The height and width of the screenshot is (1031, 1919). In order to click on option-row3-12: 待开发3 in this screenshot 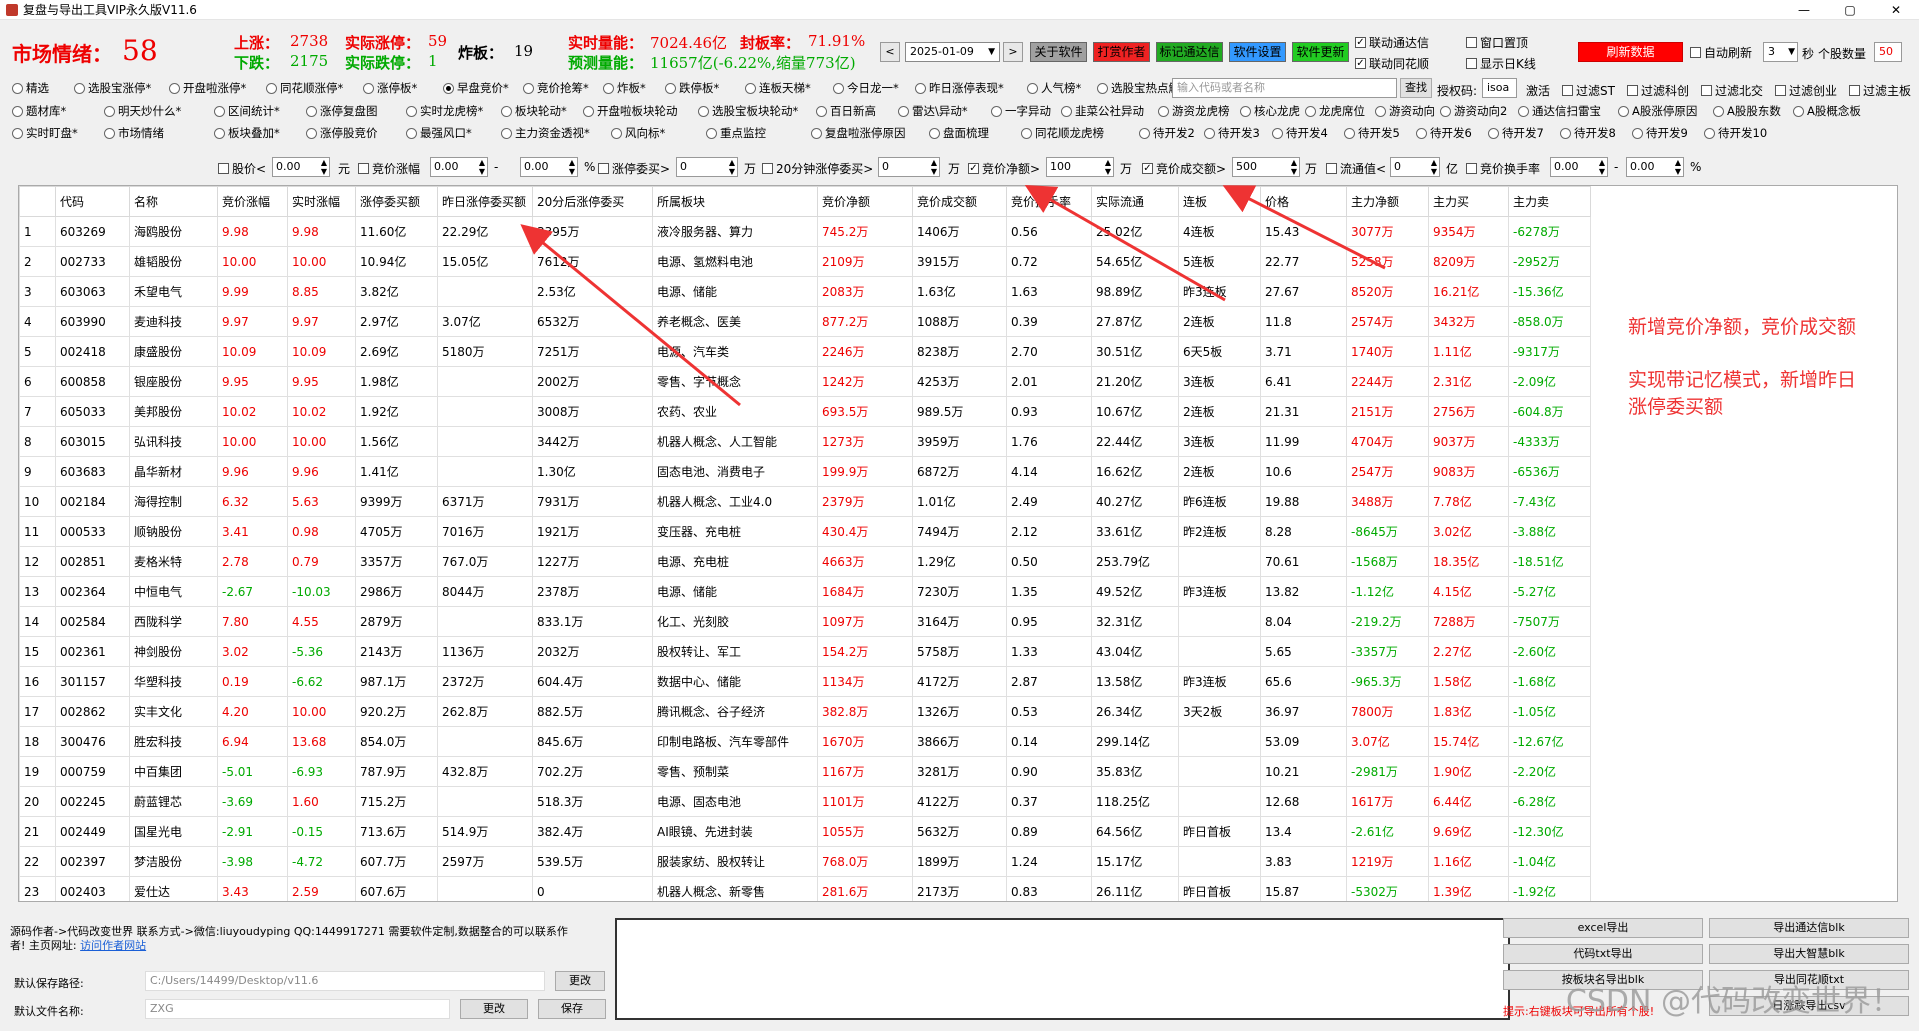, I will do `click(1238, 133)`.